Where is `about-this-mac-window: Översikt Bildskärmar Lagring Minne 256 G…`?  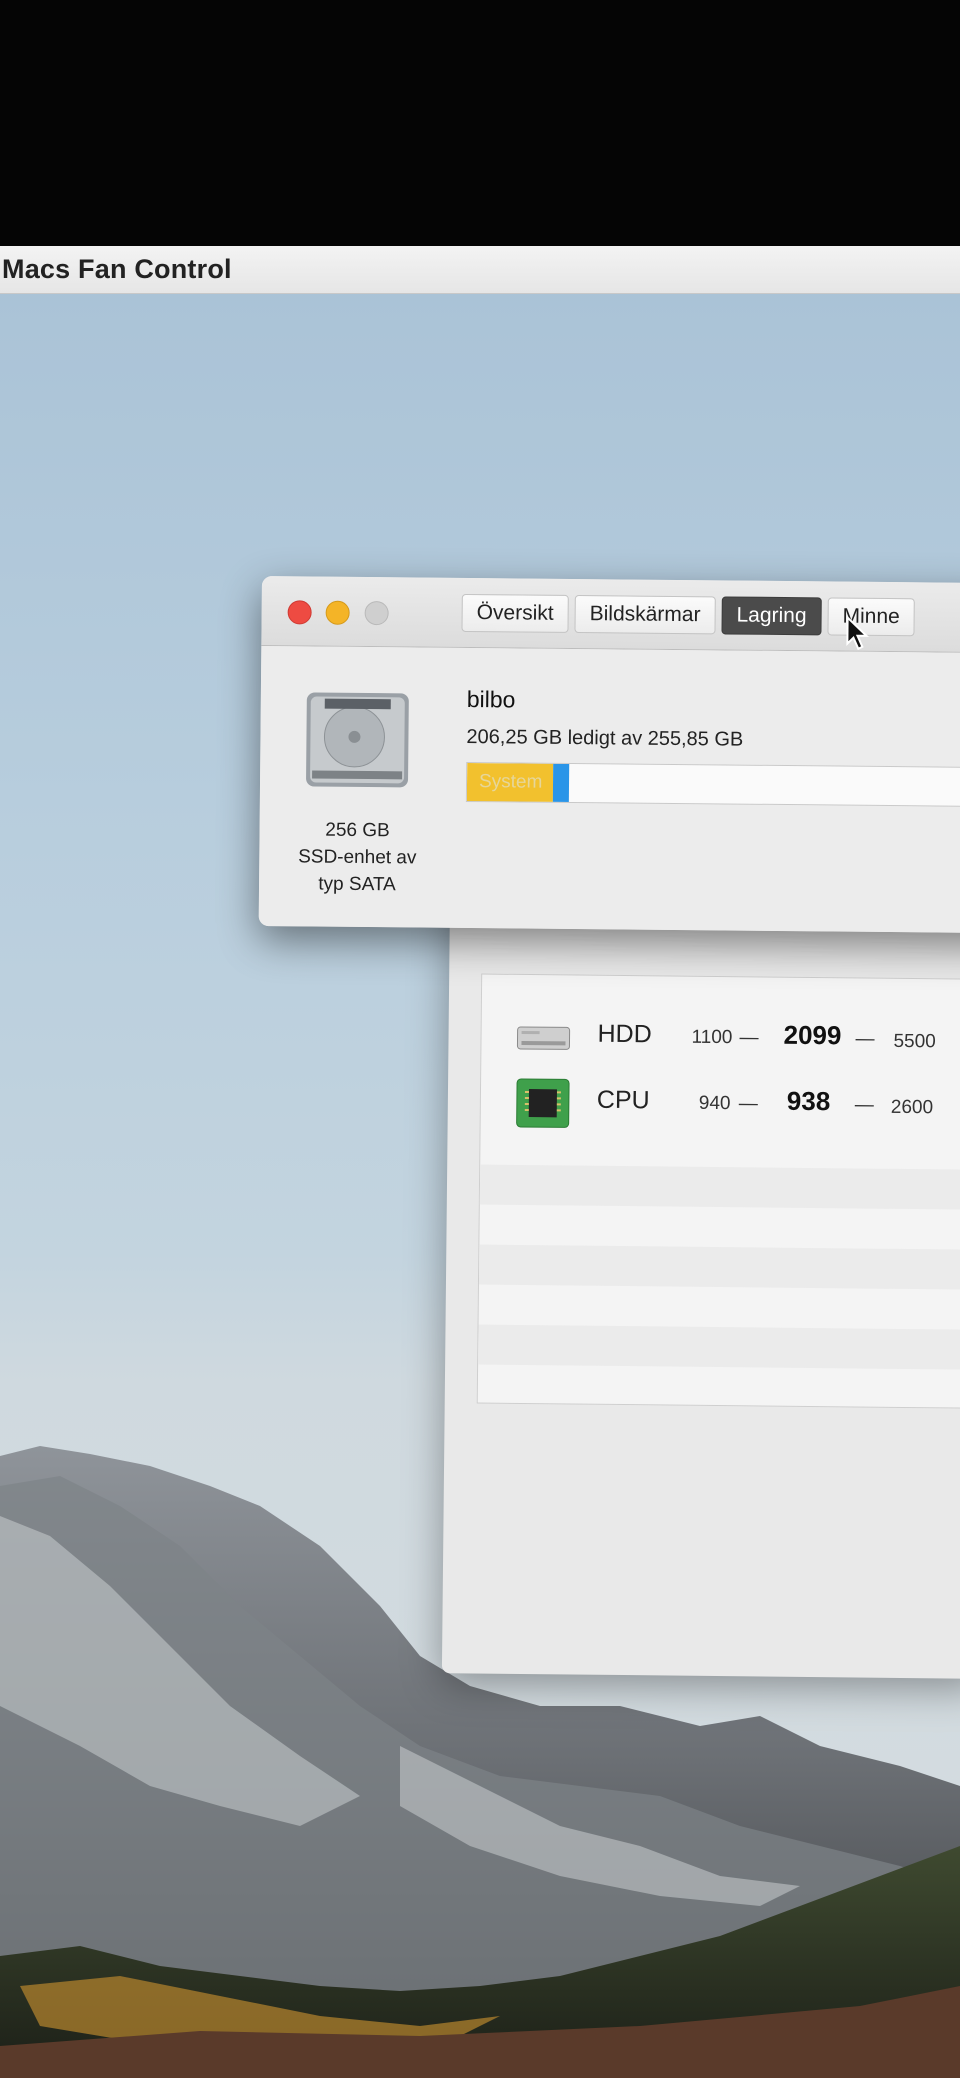 about-this-mac-window: Översikt Bildskärmar Lagring Minne 256 G… is located at coordinates (609, 755).